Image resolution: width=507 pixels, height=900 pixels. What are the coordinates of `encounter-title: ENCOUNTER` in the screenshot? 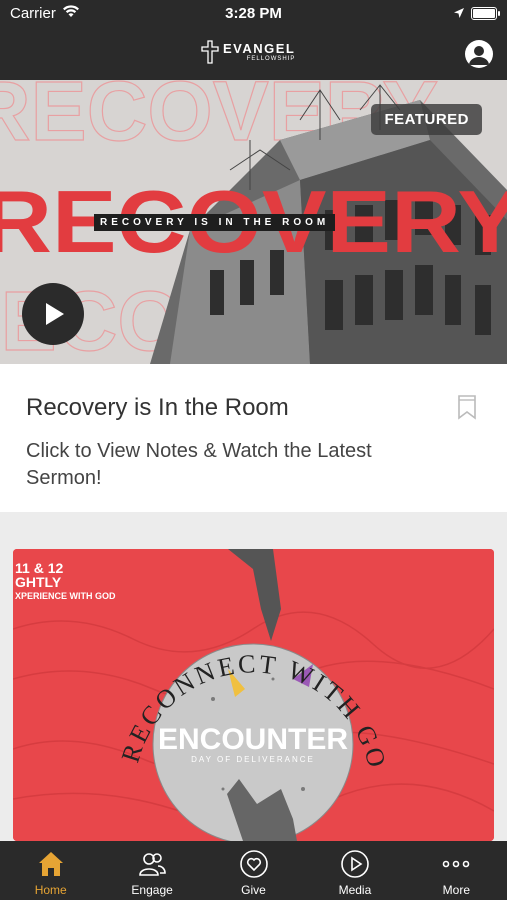 It's located at (253, 739).